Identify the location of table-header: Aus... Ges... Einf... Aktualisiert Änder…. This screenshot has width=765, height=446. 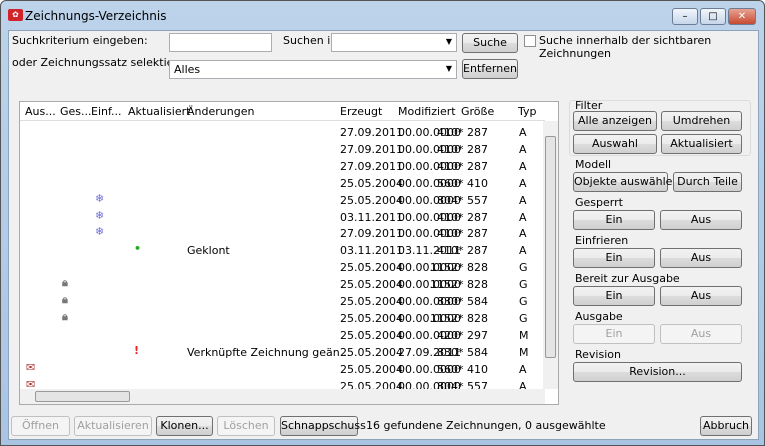
(282, 111).